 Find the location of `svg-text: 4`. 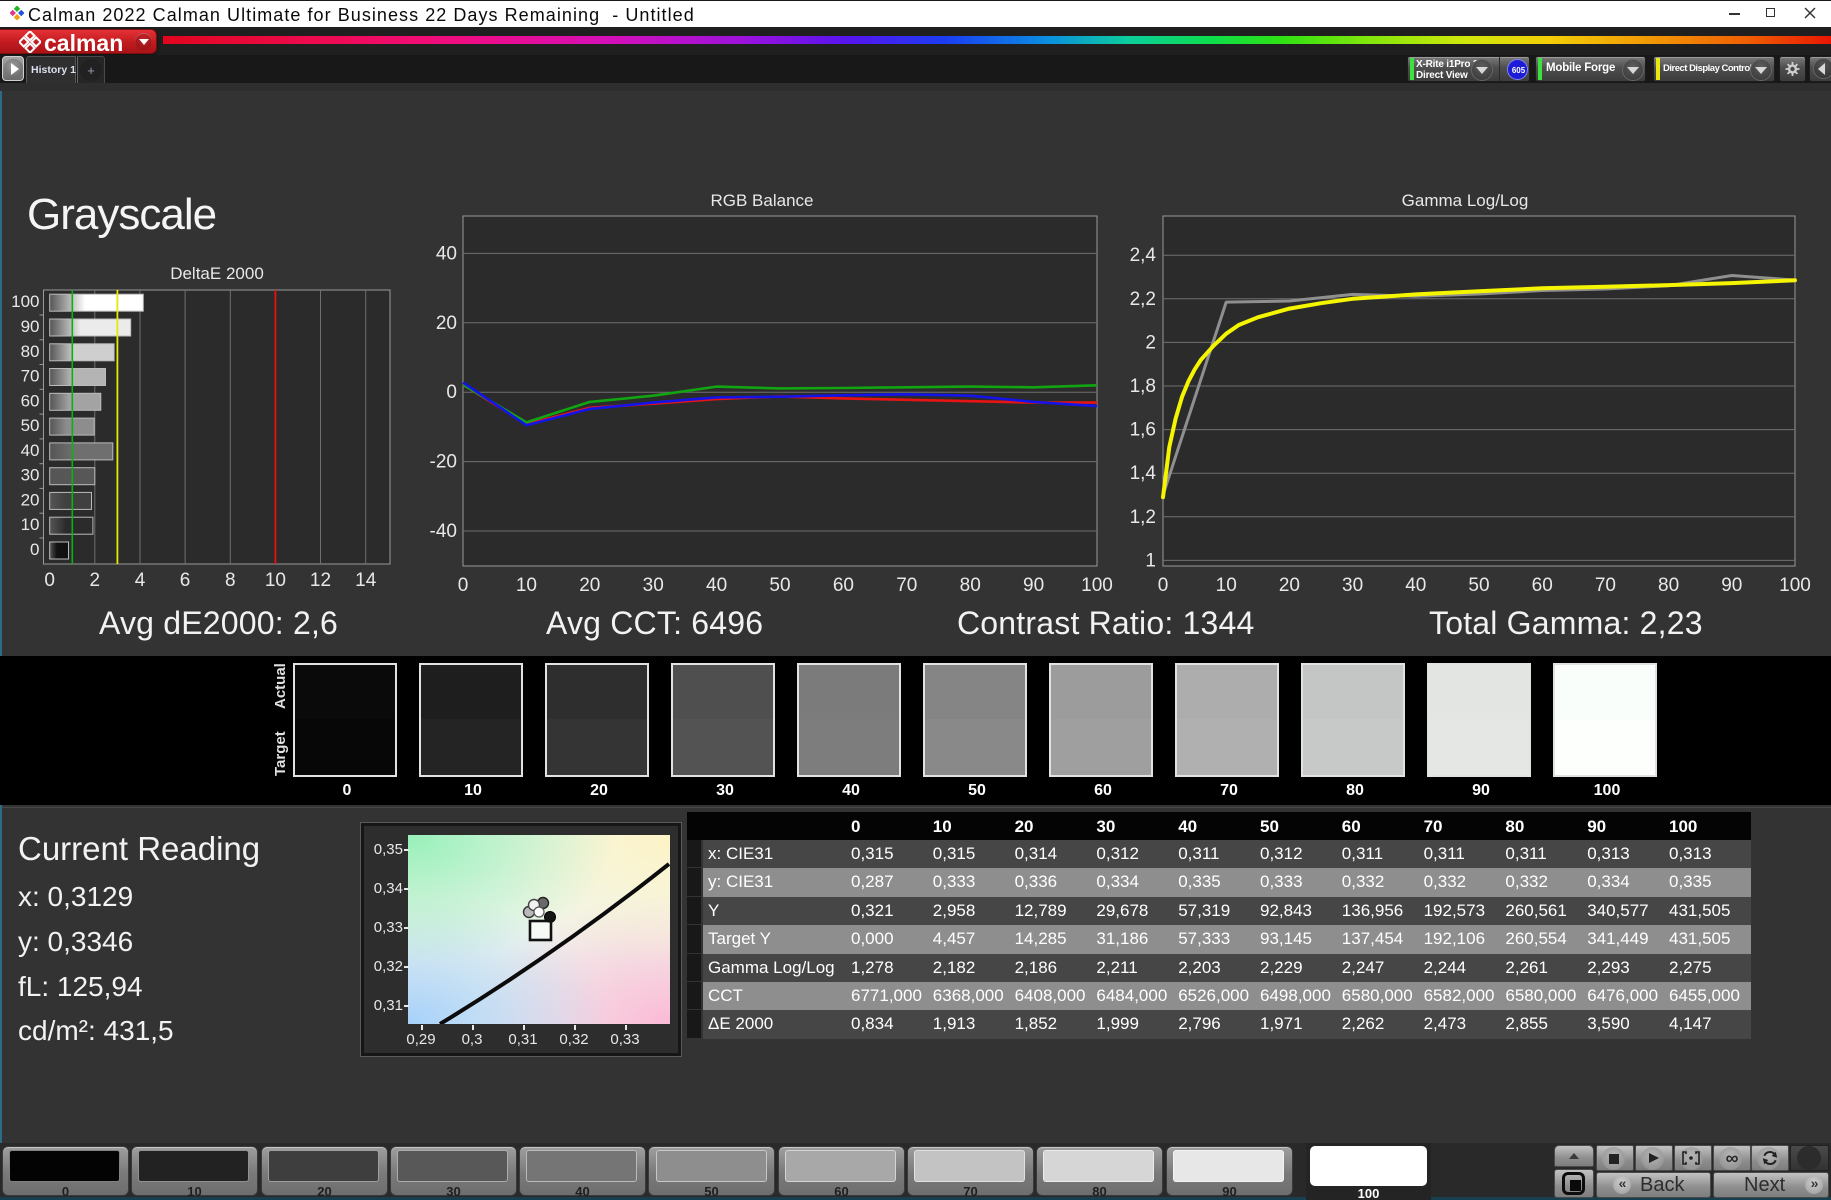

svg-text: 4 is located at coordinates (140, 580).